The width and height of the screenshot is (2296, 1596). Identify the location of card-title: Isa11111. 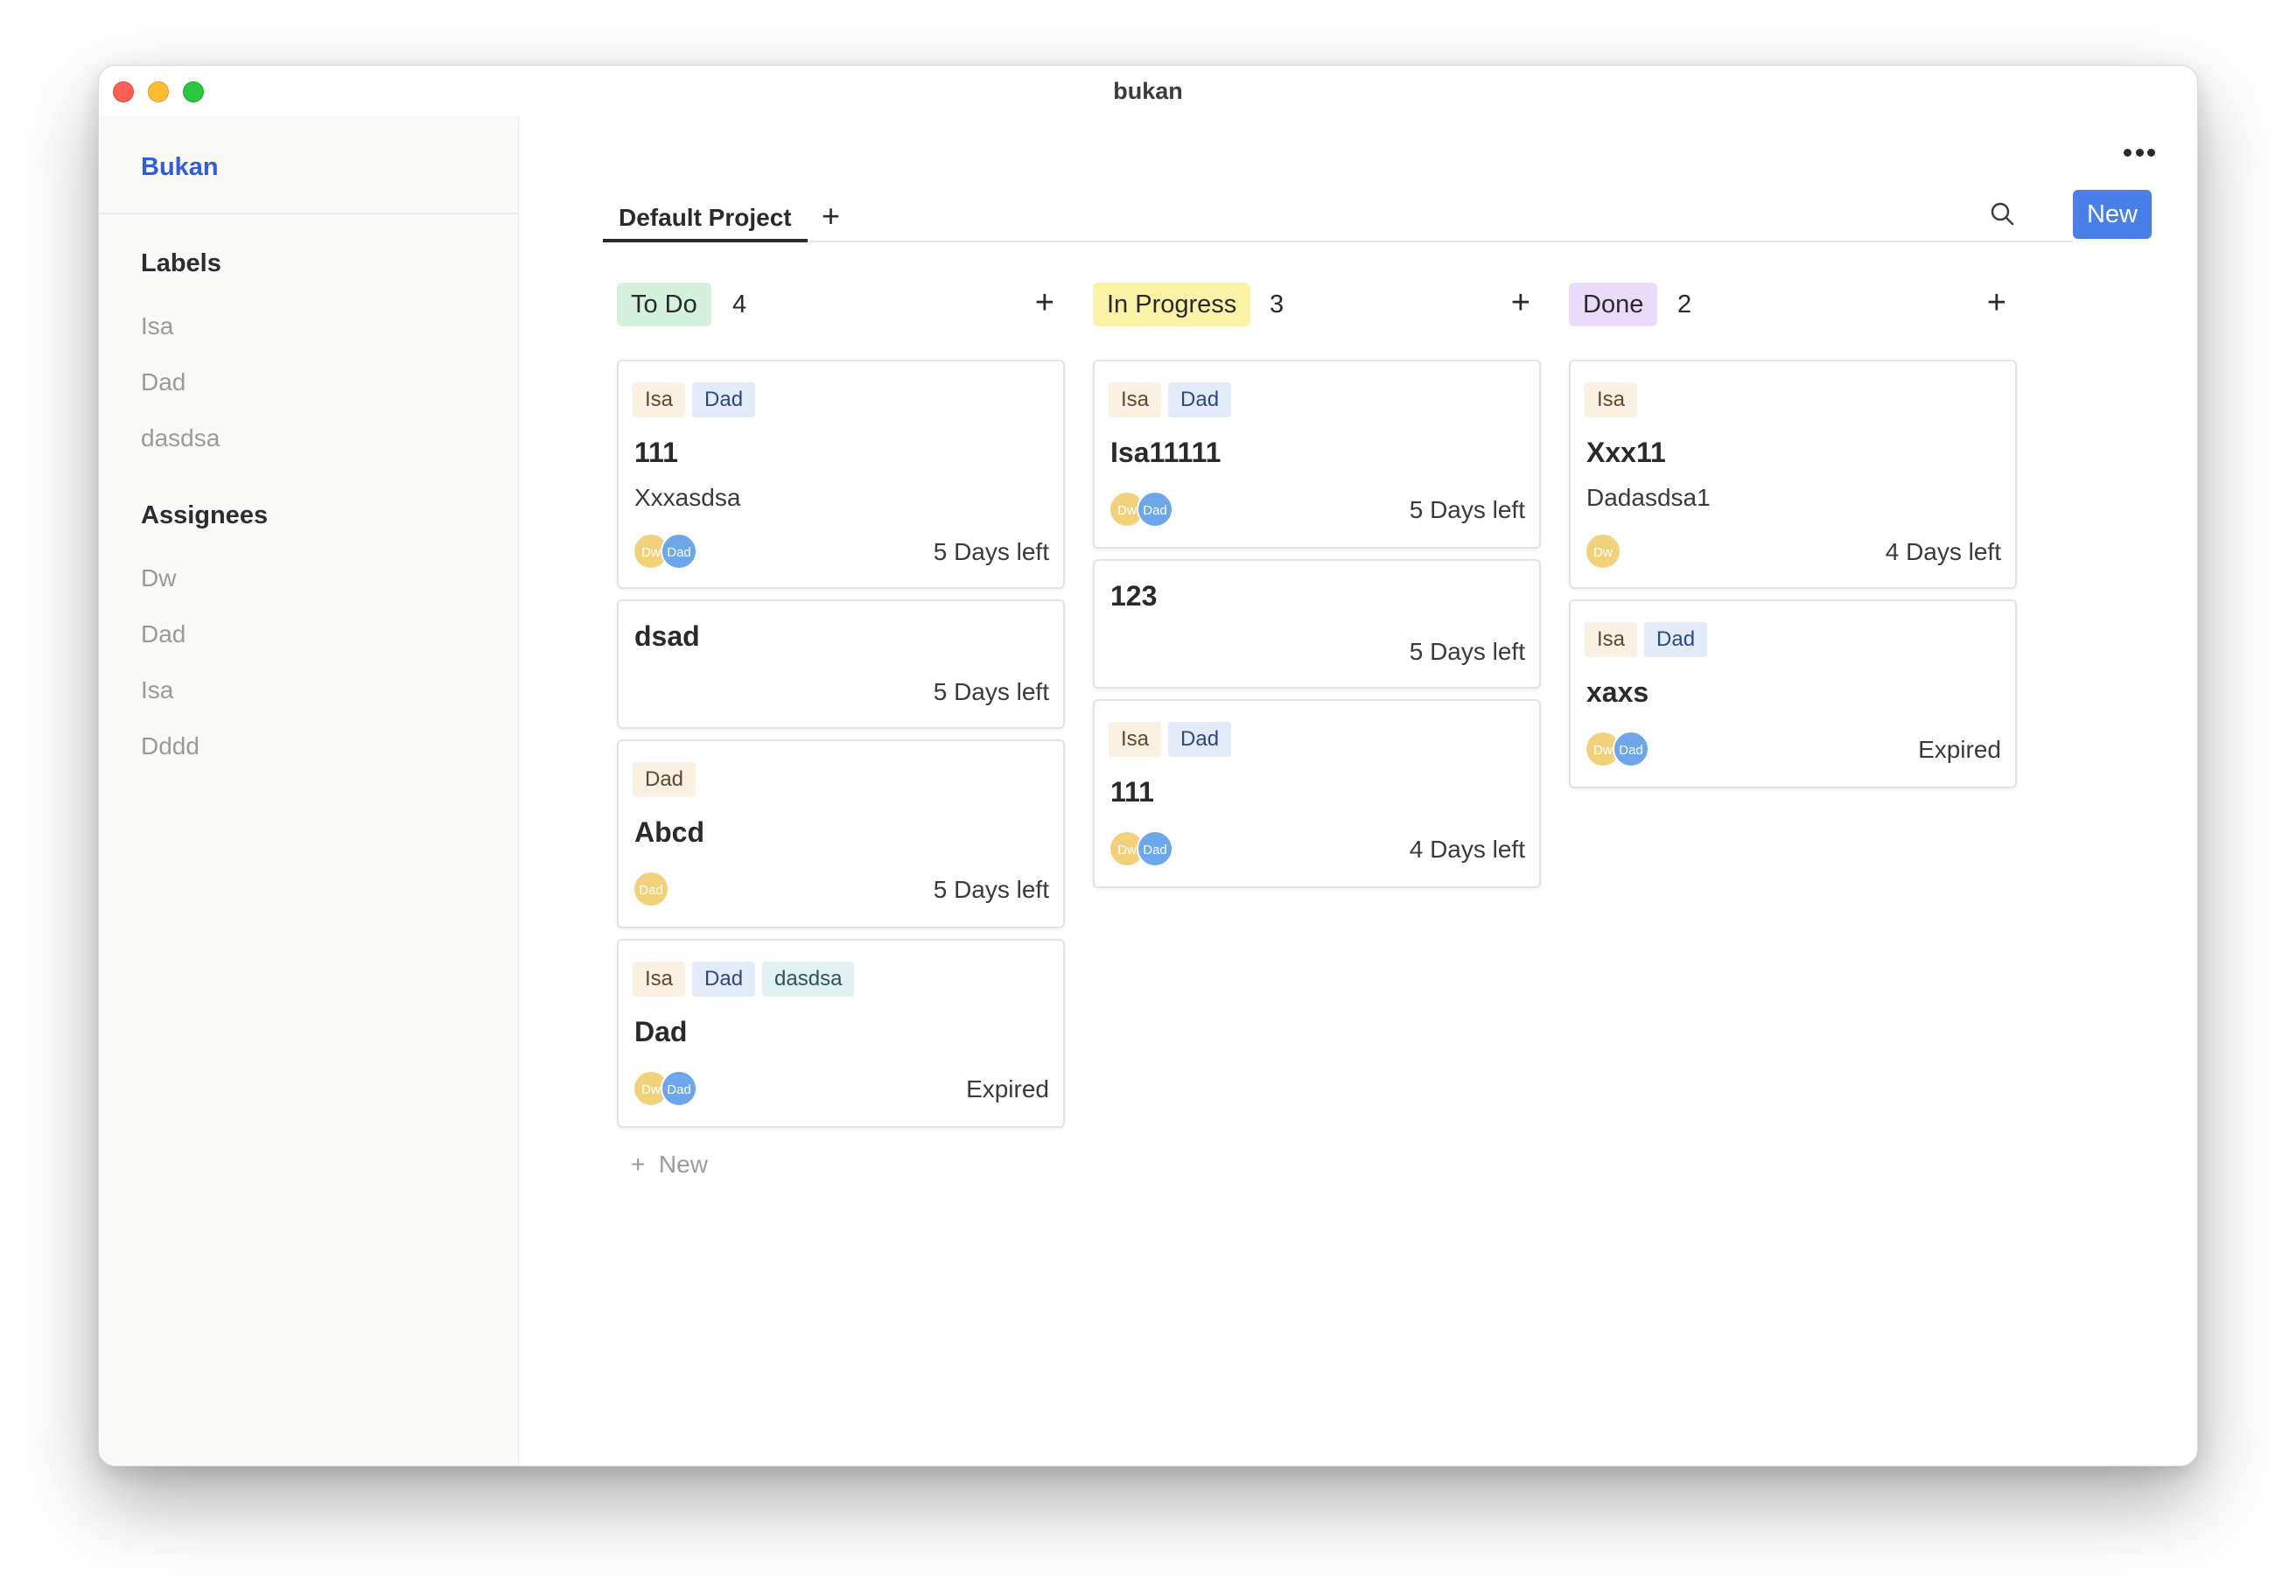
(1166, 452).